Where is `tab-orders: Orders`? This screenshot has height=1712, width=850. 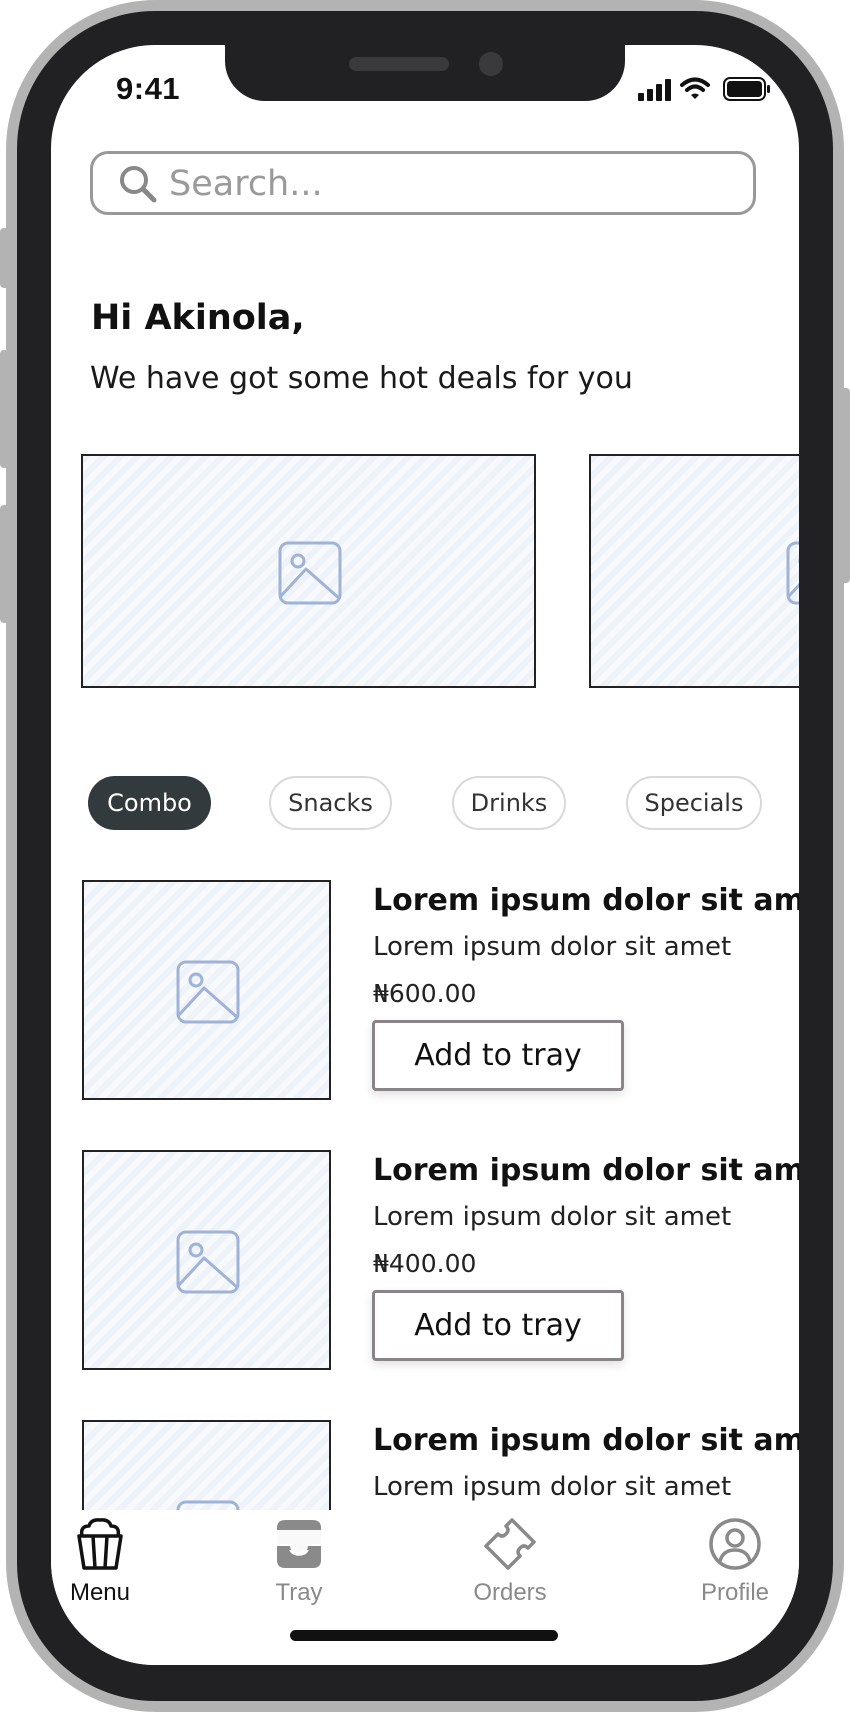 tab-orders: Orders is located at coordinates (510, 1561).